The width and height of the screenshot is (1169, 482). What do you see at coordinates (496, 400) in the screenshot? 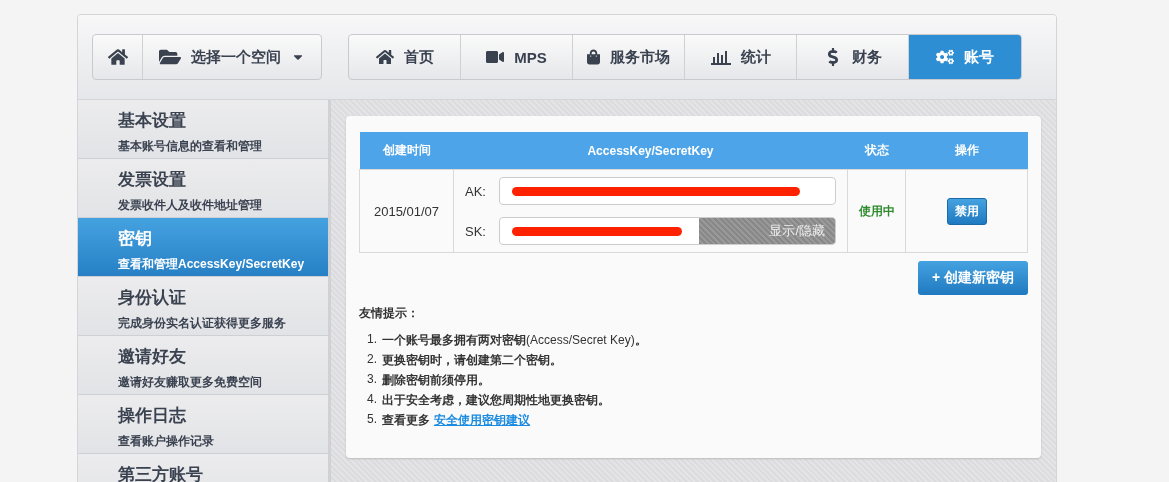
I see `tip-text: 出于安全考虑，建议您周期性地更换密钥。` at bounding box center [496, 400].